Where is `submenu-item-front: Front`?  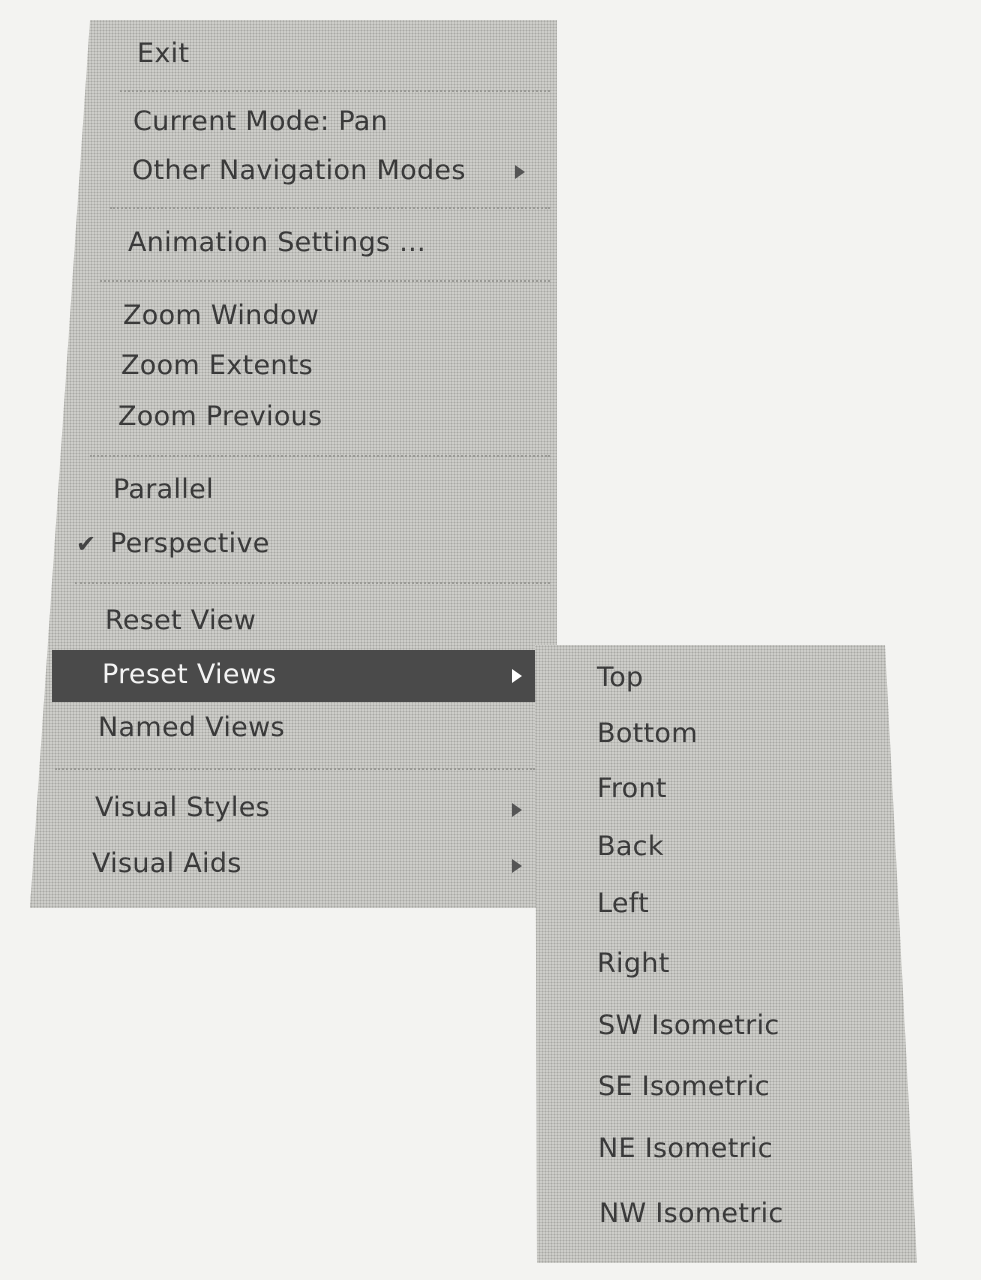 submenu-item-front: Front is located at coordinates (632, 788).